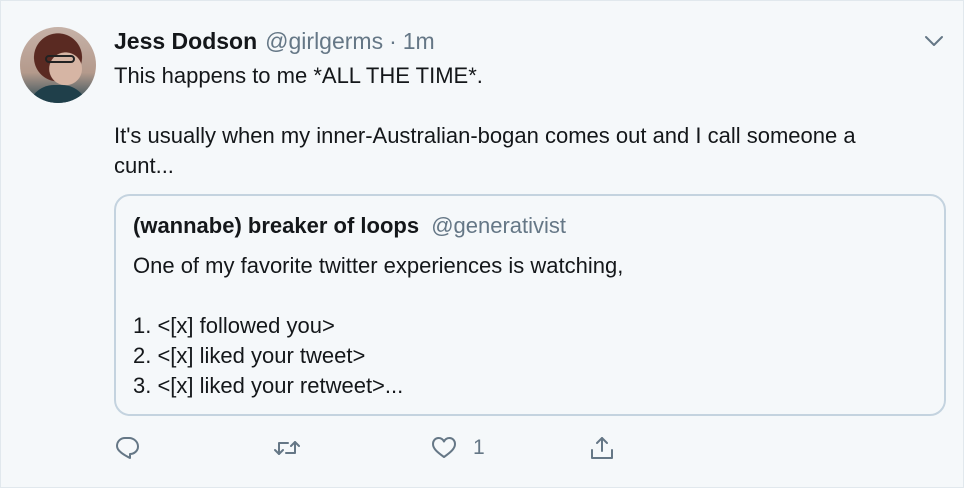 The image size is (964, 488). I want to click on share-button, so click(602, 448).